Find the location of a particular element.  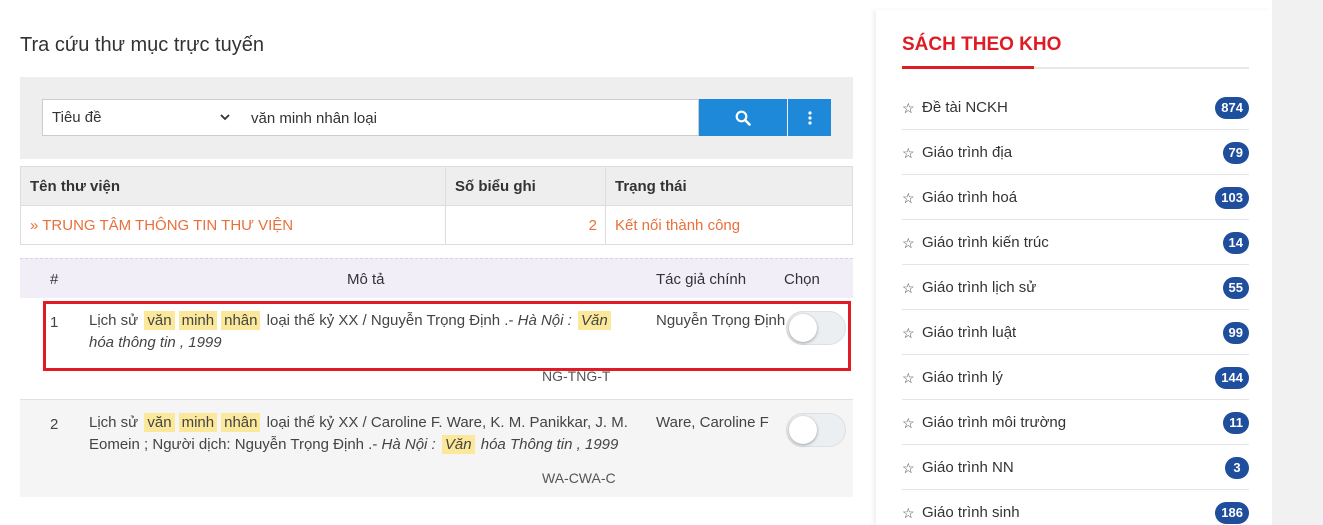

count-badge: 14 is located at coordinates (1235, 243).